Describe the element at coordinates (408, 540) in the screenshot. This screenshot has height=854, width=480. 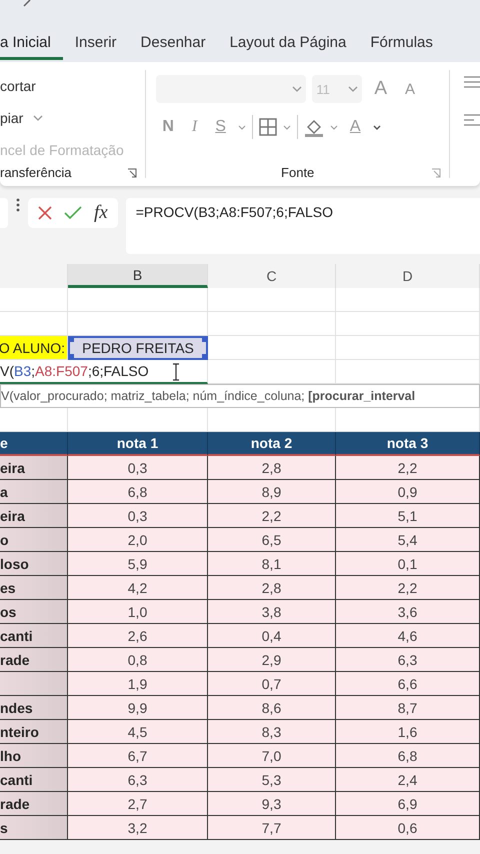
I see `table-cell: 5,4` at that location.